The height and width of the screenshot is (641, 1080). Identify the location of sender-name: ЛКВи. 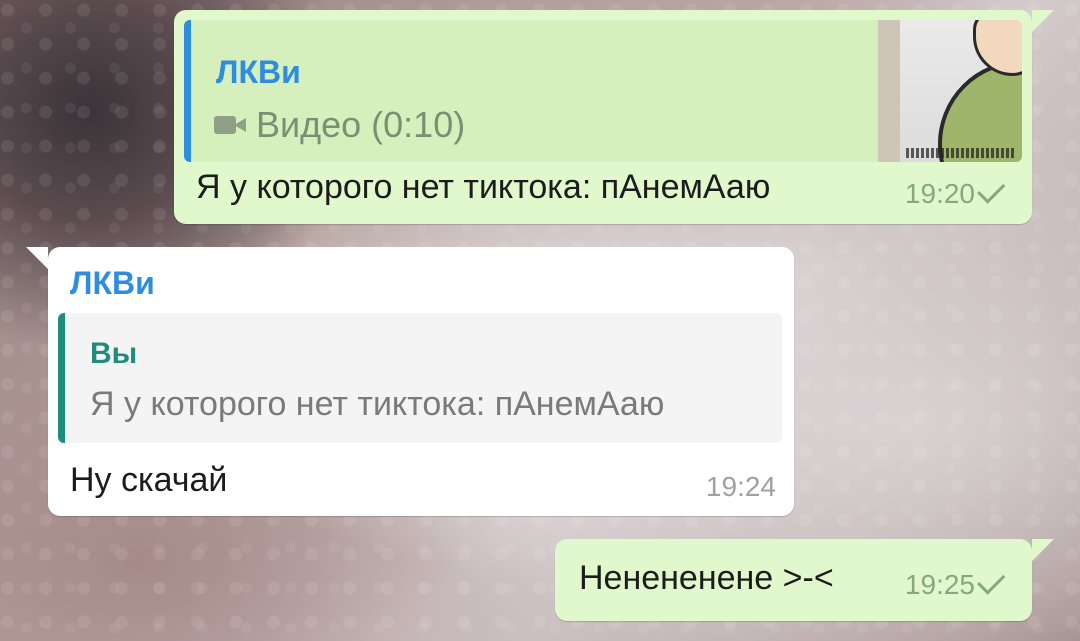
(112, 283).